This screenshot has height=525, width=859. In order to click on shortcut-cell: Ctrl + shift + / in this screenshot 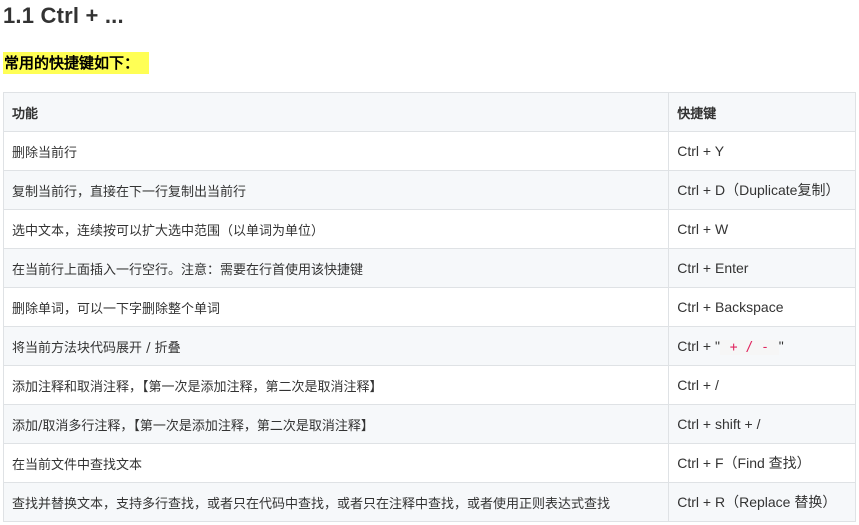, I will do `click(762, 424)`.